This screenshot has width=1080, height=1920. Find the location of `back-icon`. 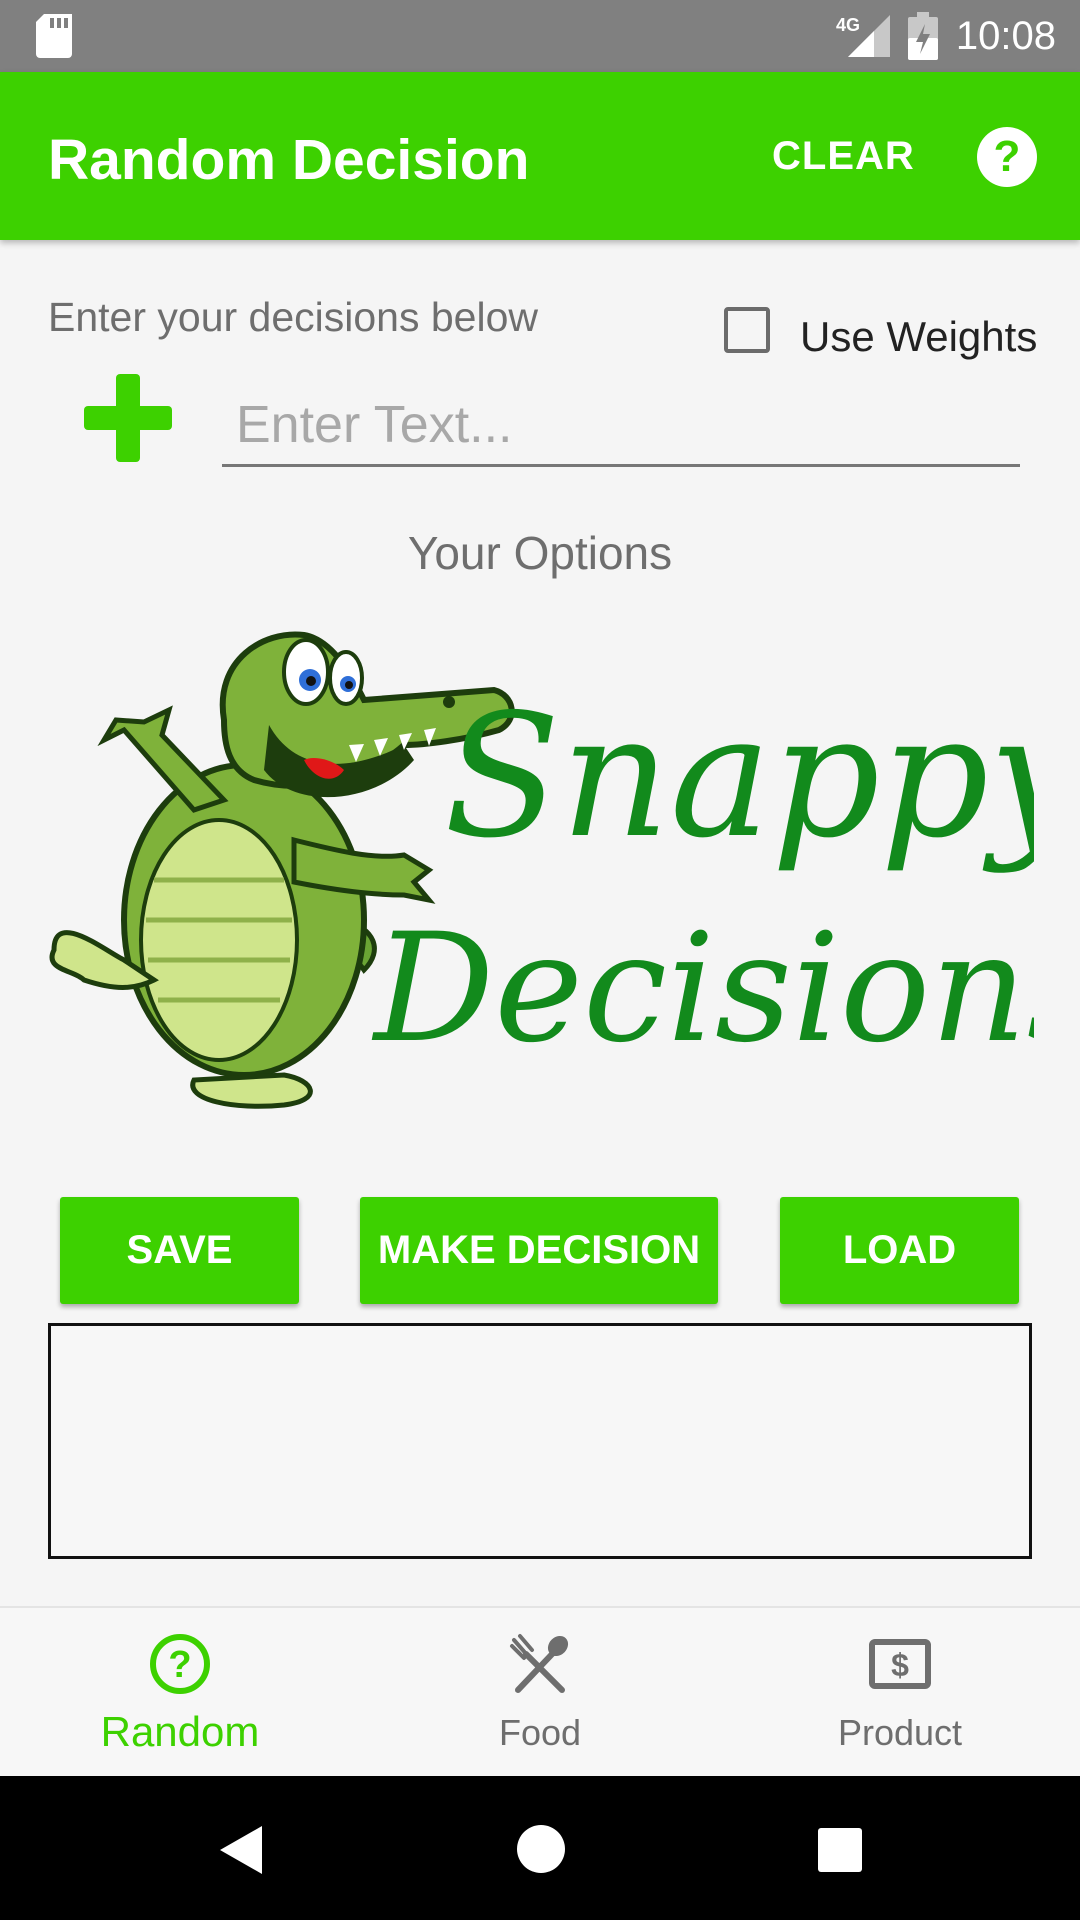

back-icon is located at coordinates (240, 1850).